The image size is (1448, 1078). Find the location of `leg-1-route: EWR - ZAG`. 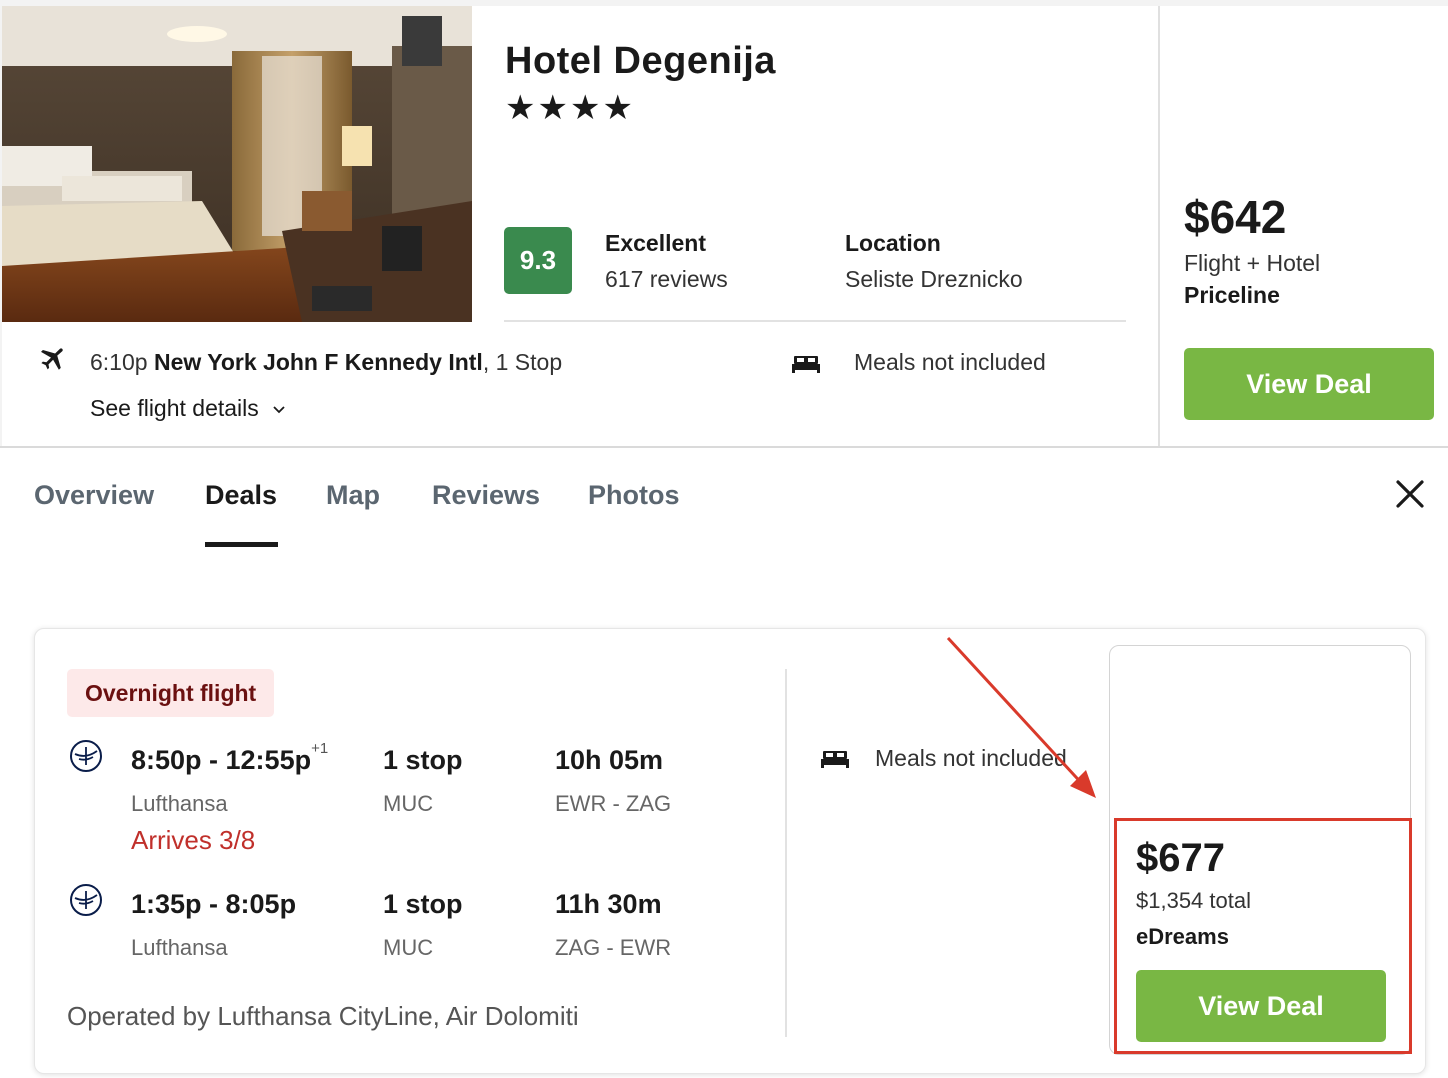

leg-1-route: EWR - ZAG is located at coordinates (613, 803).